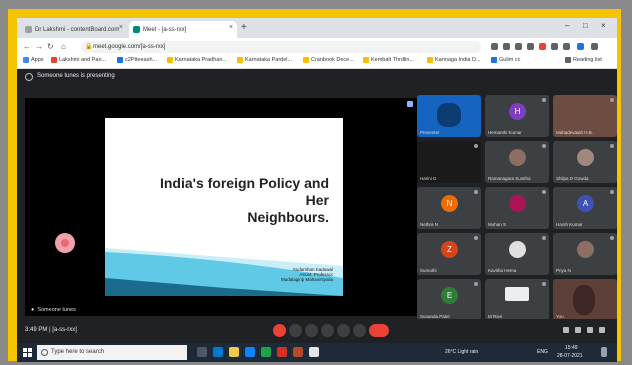 This screenshot has height=365, width=632. Describe the element at coordinates (517, 300) in the screenshot. I see `participant-tile: M Ravi` at that location.